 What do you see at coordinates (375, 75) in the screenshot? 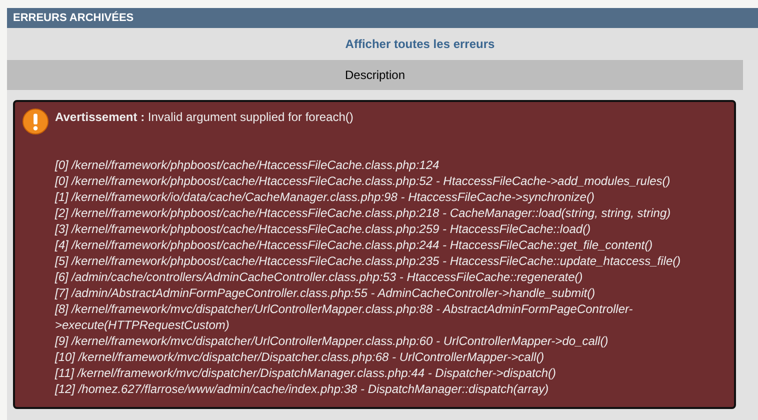
I see `column-header: Description` at bounding box center [375, 75].